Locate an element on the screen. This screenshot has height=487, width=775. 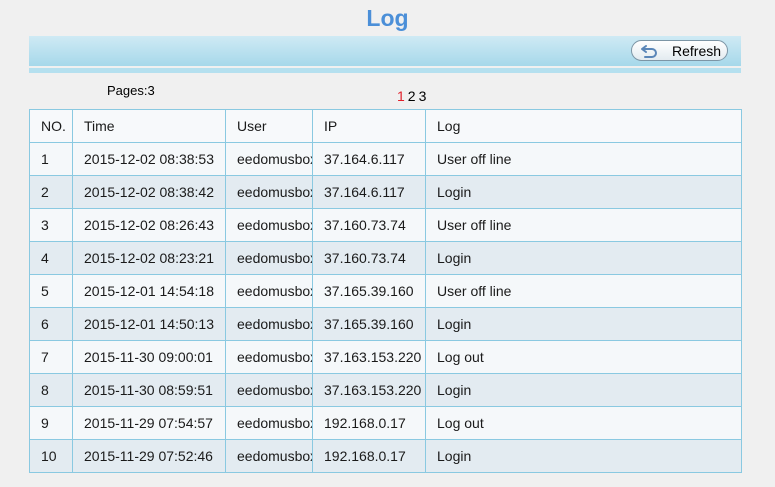
column-header-log: Log is located at coordinates (583, 126).